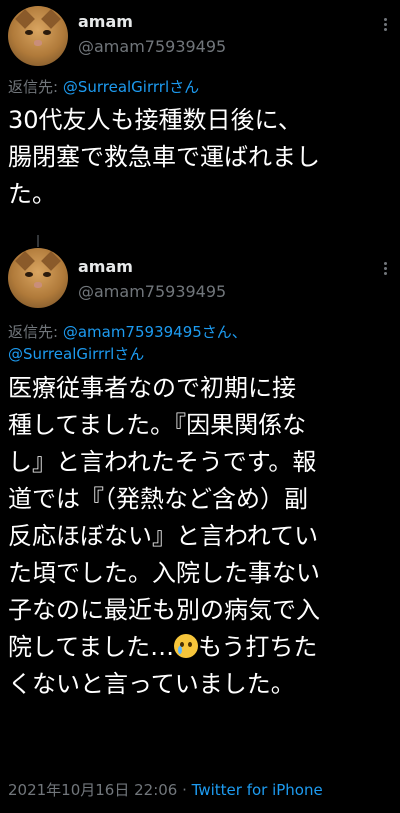 The image size is (400, 813). Describe the element at coordinates (155, 332) in the screenshot. I see `reply-to-link: @amam75939495さん、` at that location.